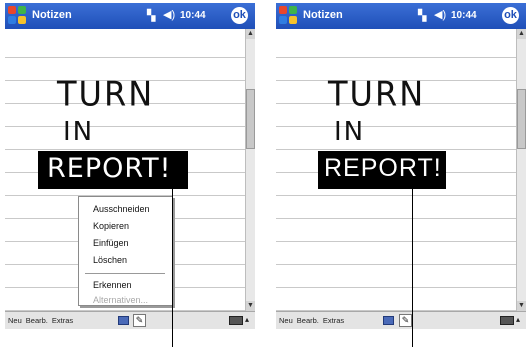 This screenshot has height=347, width=531. Describe the element at coordinates (111, 226) in the screenshot. I see `menu-item-copy: Kopieren` at that location.